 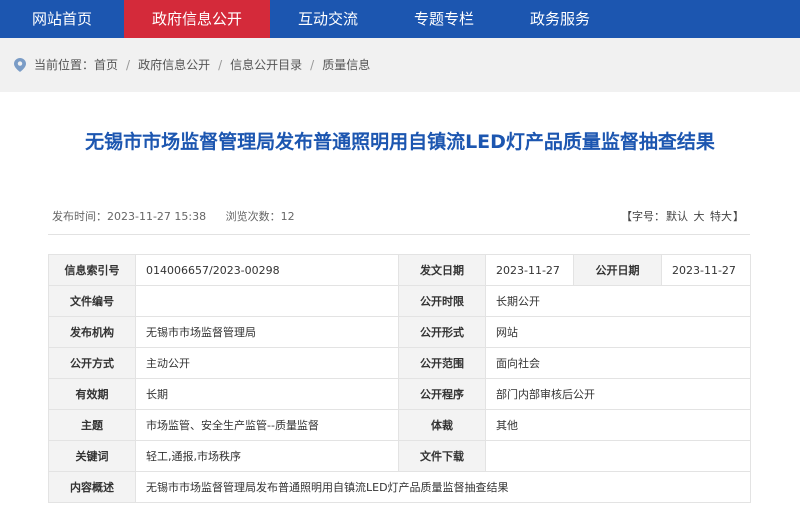 What do you see at coordinates (444, 19) in the screenshot?
I see `nav-item-topics: 专题专栏` at bounding box center [444, 19].